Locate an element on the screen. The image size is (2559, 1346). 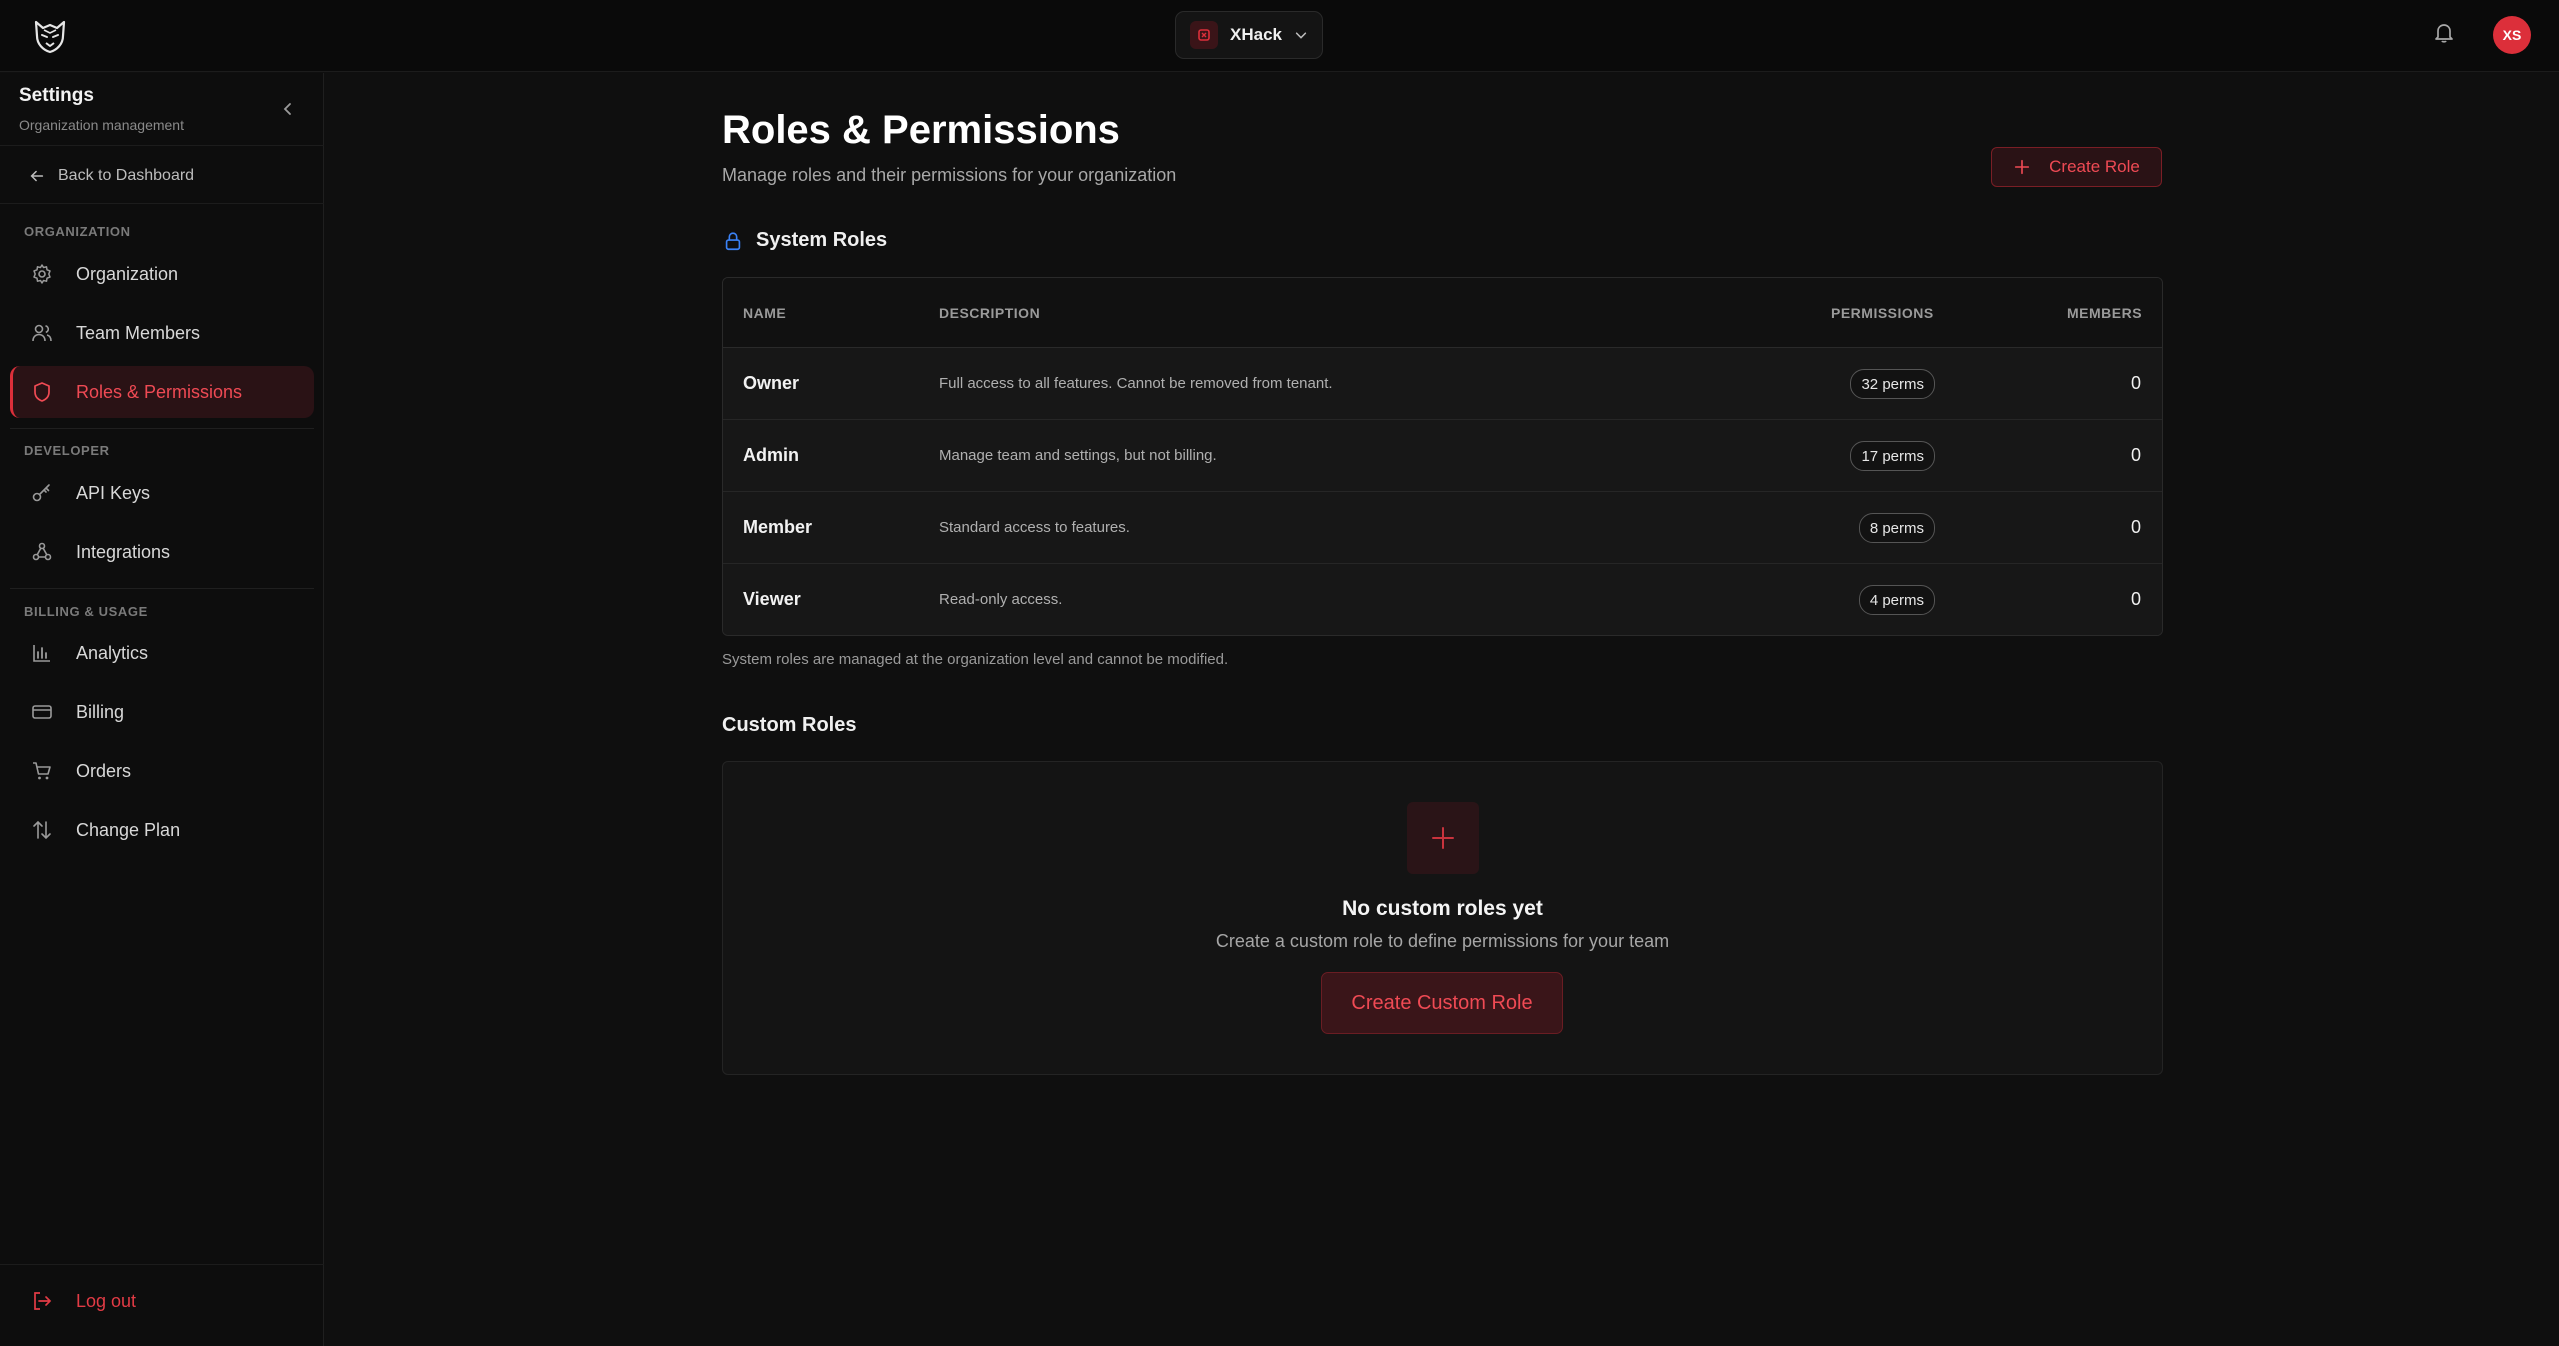
sidebar-item-billing: Billing is located at coordinates (162, 712).